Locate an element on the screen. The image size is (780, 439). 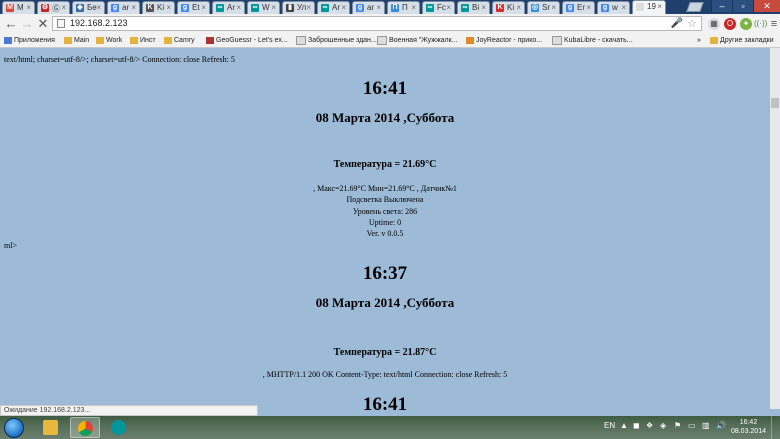
android-icon: ✦ is located at coordinates (746, 24).